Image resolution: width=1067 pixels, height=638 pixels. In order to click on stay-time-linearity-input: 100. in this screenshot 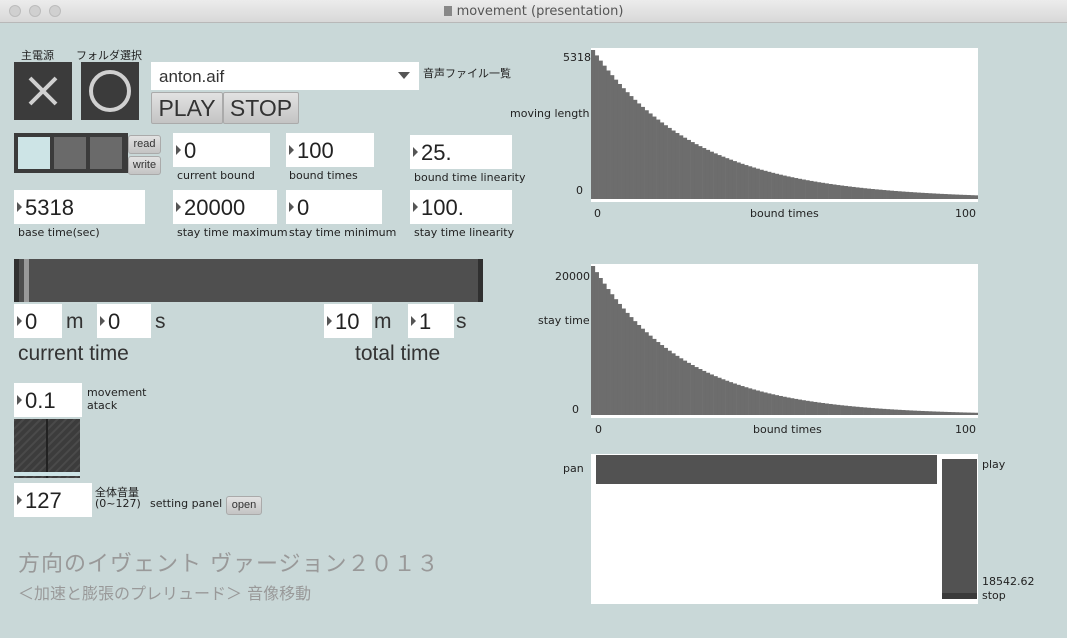, I will do `click(461, 207)`.